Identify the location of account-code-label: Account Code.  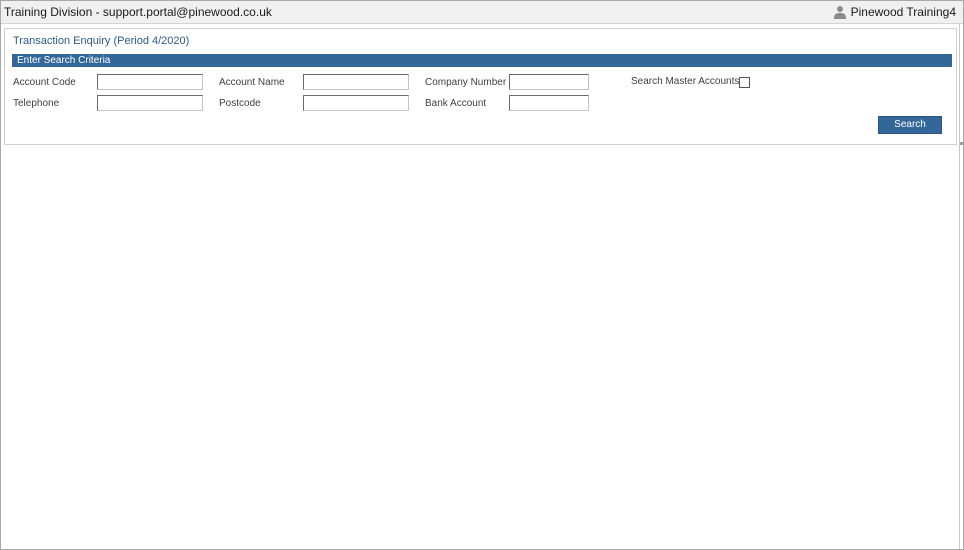
(44, 82).